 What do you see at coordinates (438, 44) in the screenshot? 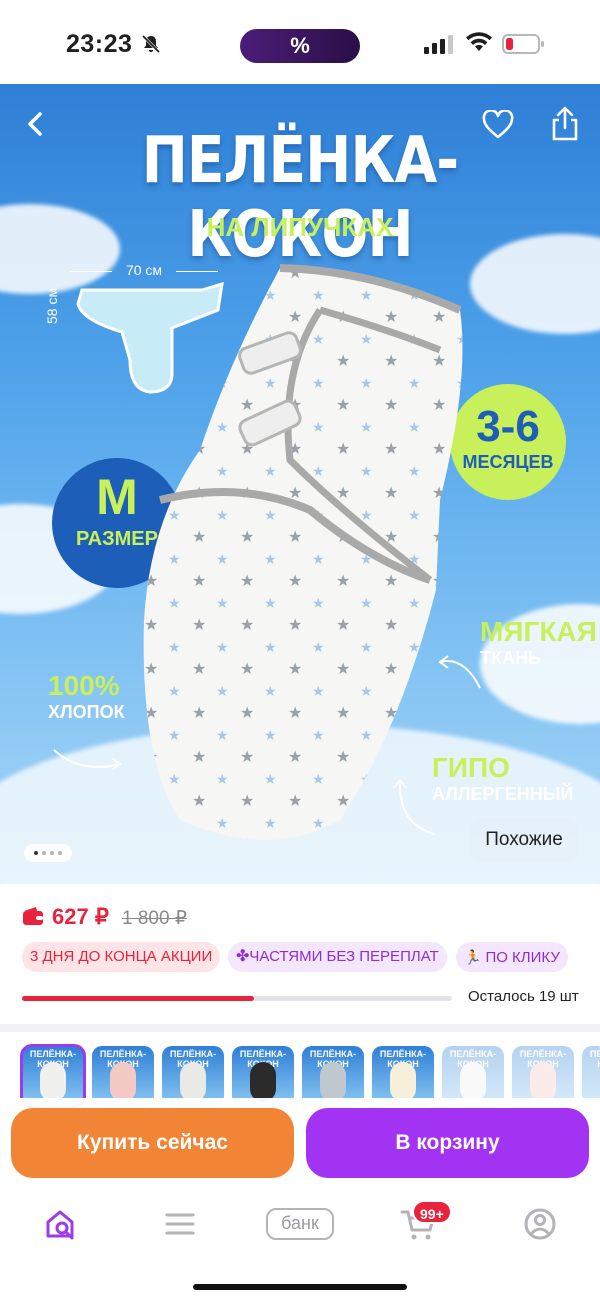
I see `cellular-signal-icon` at bounding box center [438, 44].